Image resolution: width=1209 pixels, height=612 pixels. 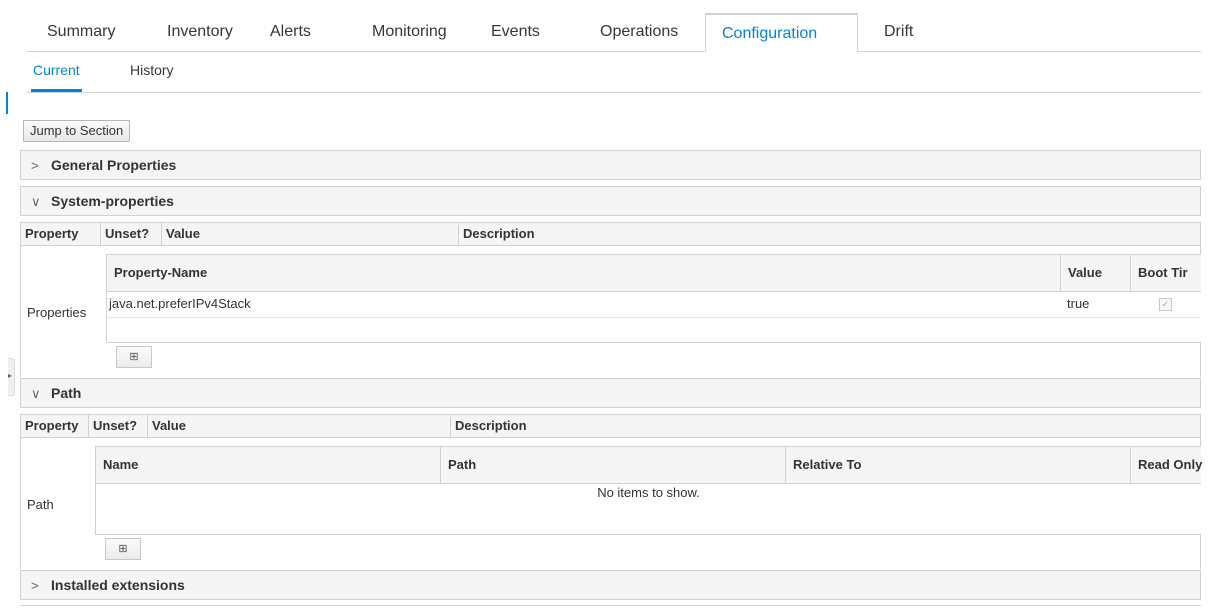 What do you see at coordinates (7, 306) in the screenshot?
I see `left-nav-strip: ▸` at bounding box center [7, 306].